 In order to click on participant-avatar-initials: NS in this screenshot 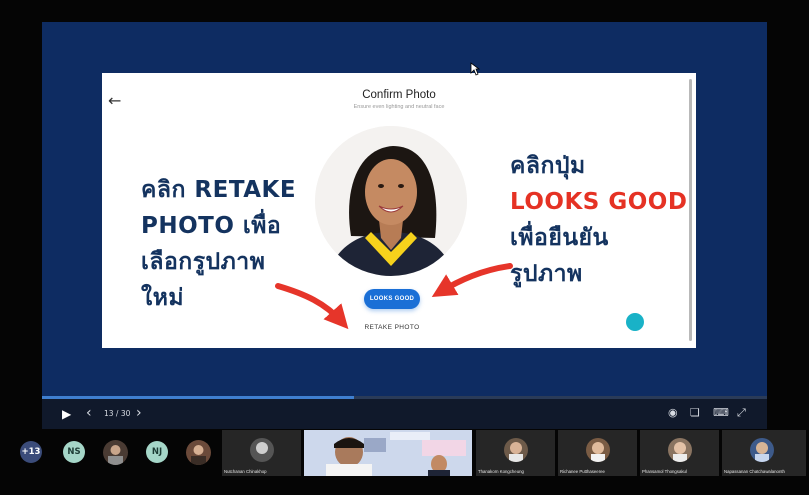, I will do `click(74, 452)`.